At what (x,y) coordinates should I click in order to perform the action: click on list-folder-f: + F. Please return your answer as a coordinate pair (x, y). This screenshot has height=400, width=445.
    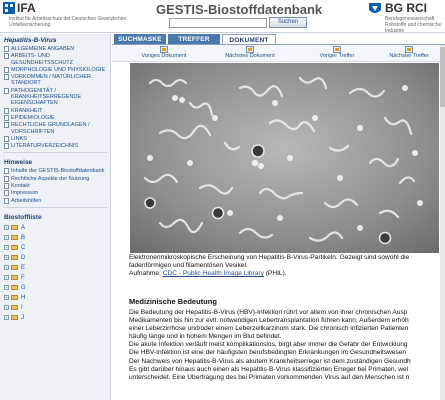
    Looking at the image, I should click on (55, 278).